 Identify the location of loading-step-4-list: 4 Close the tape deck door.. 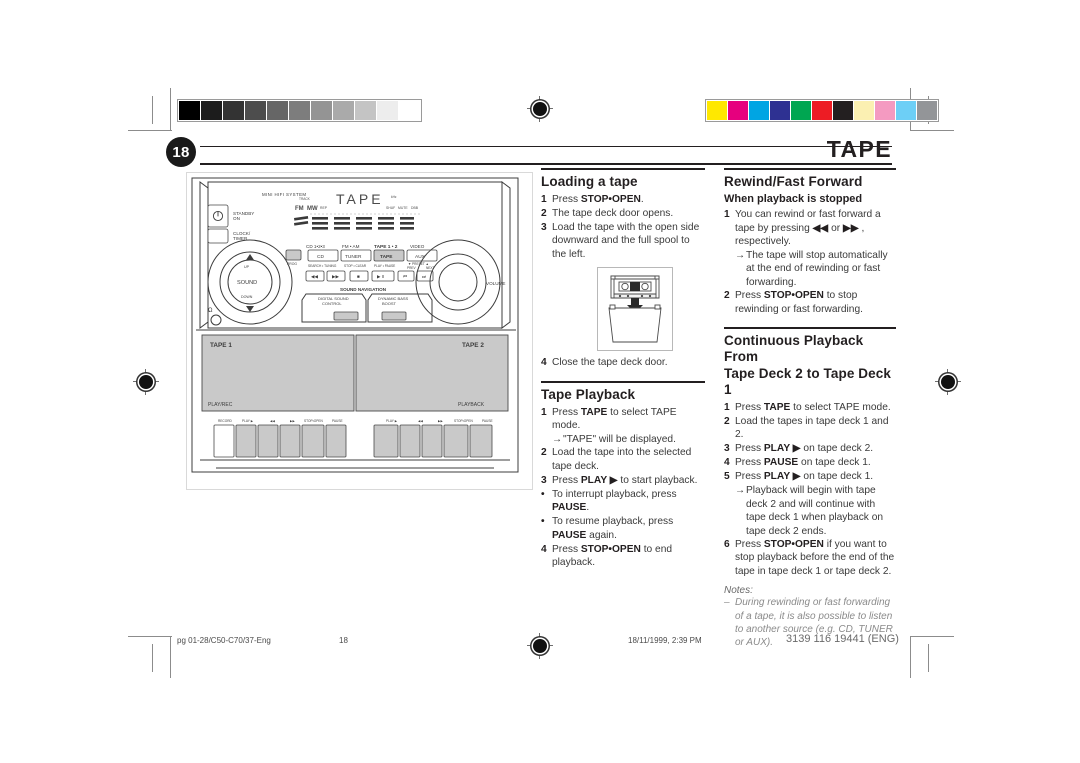
(623, 362).